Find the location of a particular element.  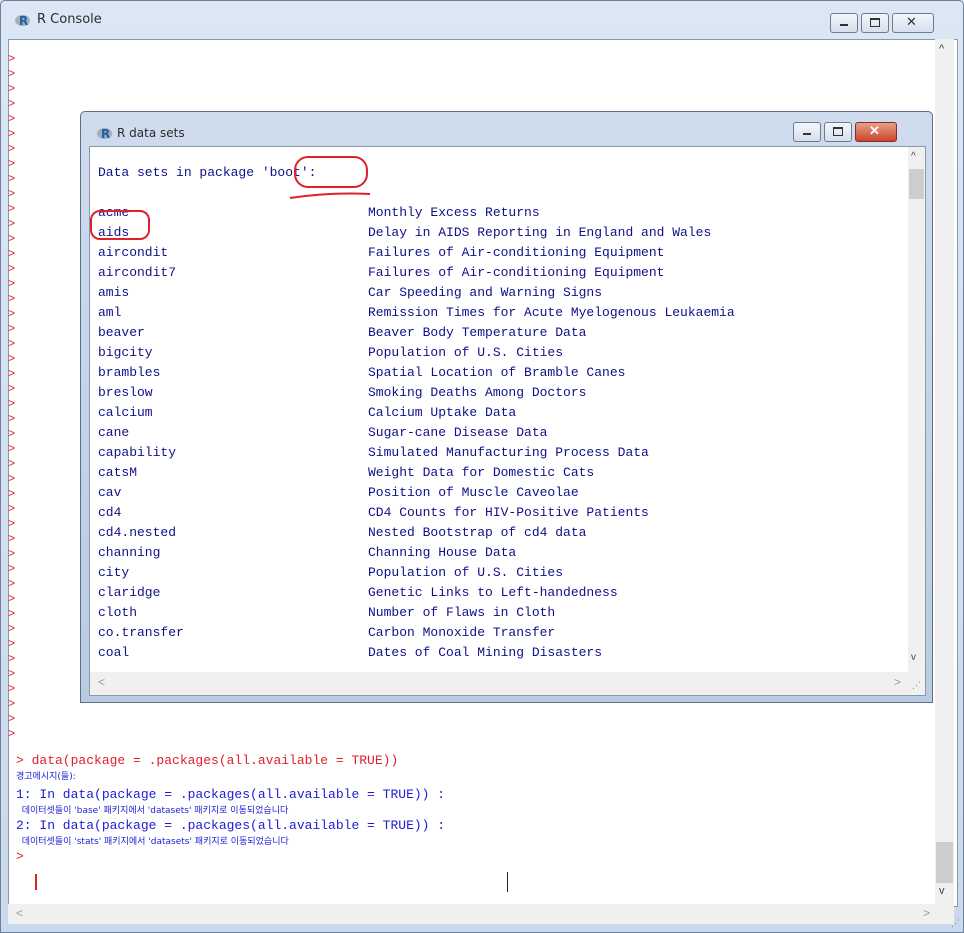

dataset-description: CD4 Counts for HIV-Positive Patients is located at coordinates (508, 512).